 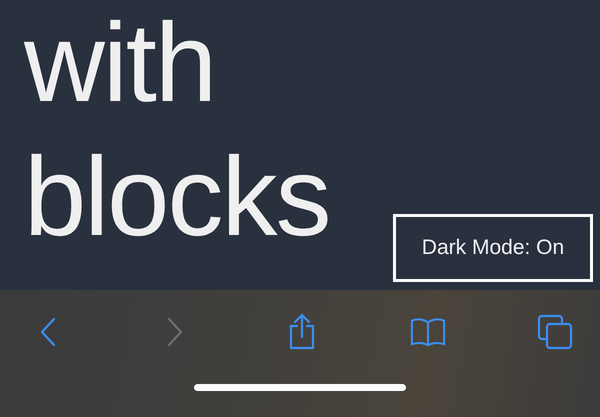 I want to click on book-icon, so click(x=428, y=332).